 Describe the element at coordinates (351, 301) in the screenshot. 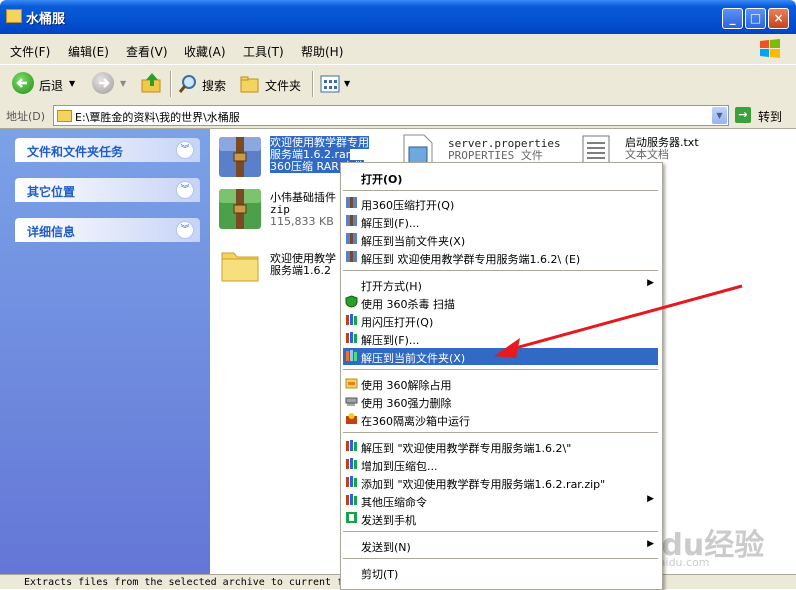

I see `shield-icon` at that location.